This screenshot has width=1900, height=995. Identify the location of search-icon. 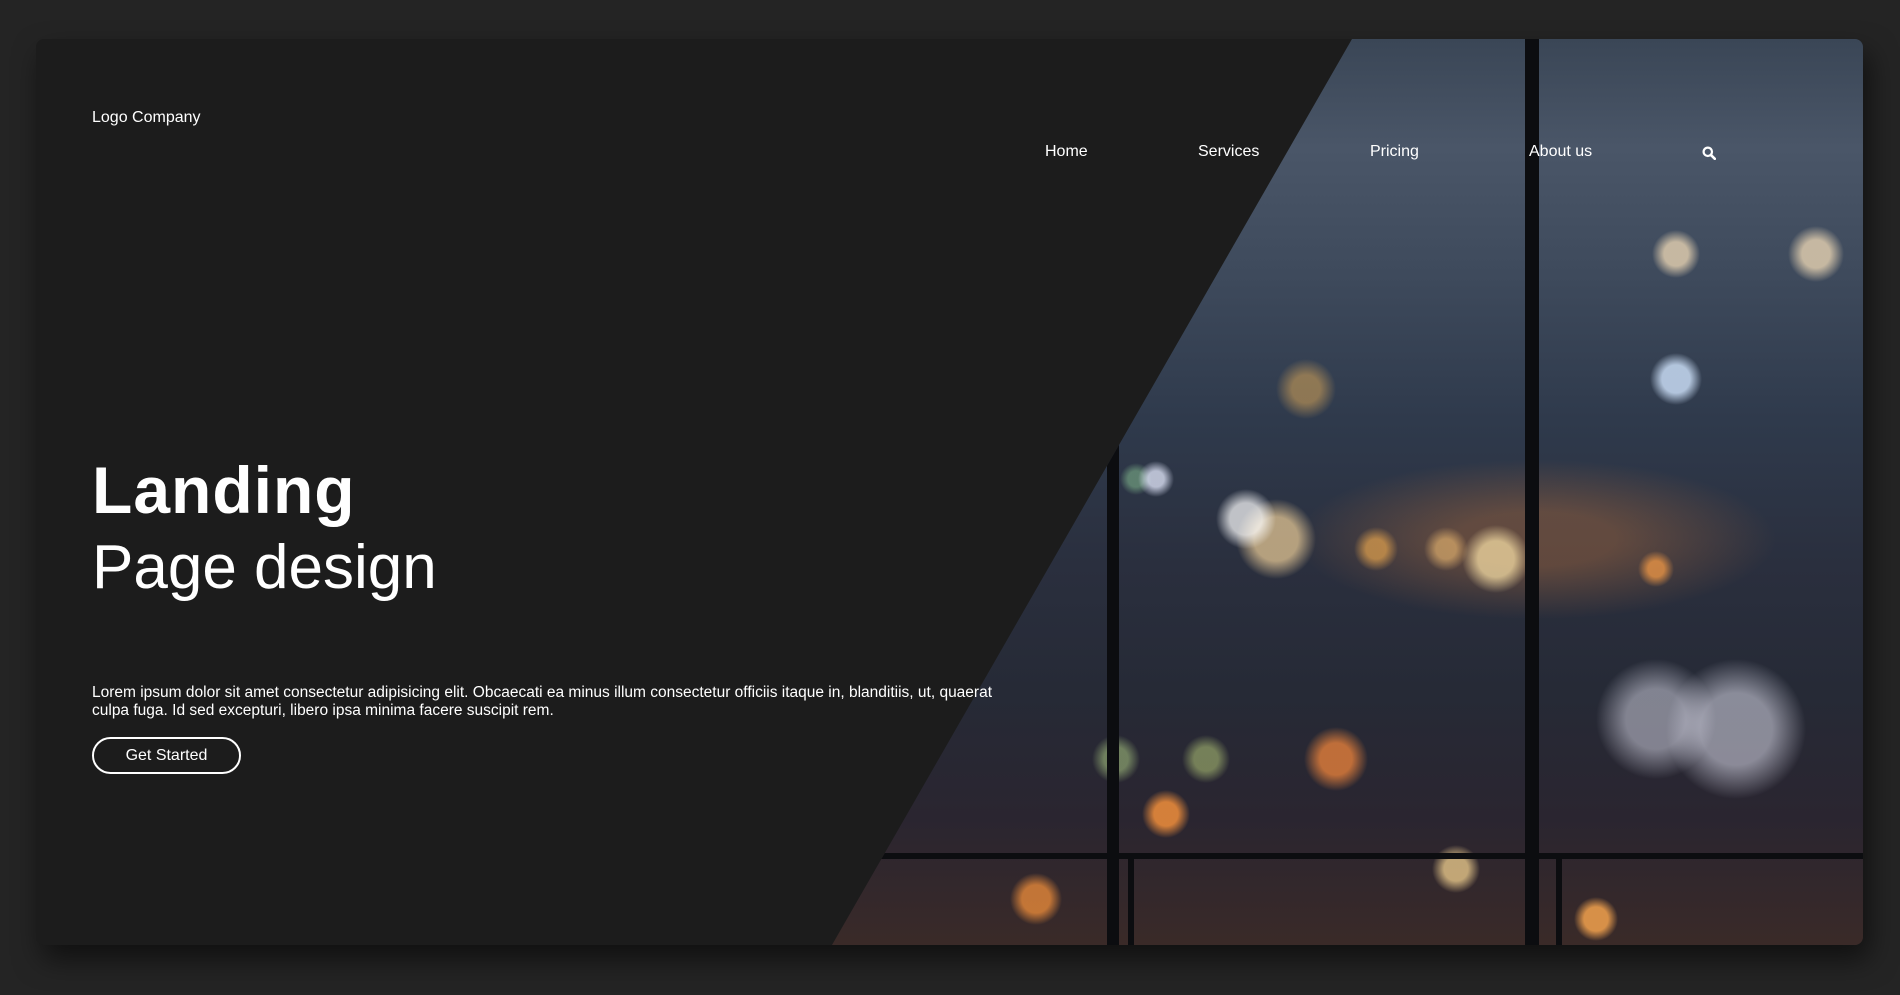
(1709, 153).